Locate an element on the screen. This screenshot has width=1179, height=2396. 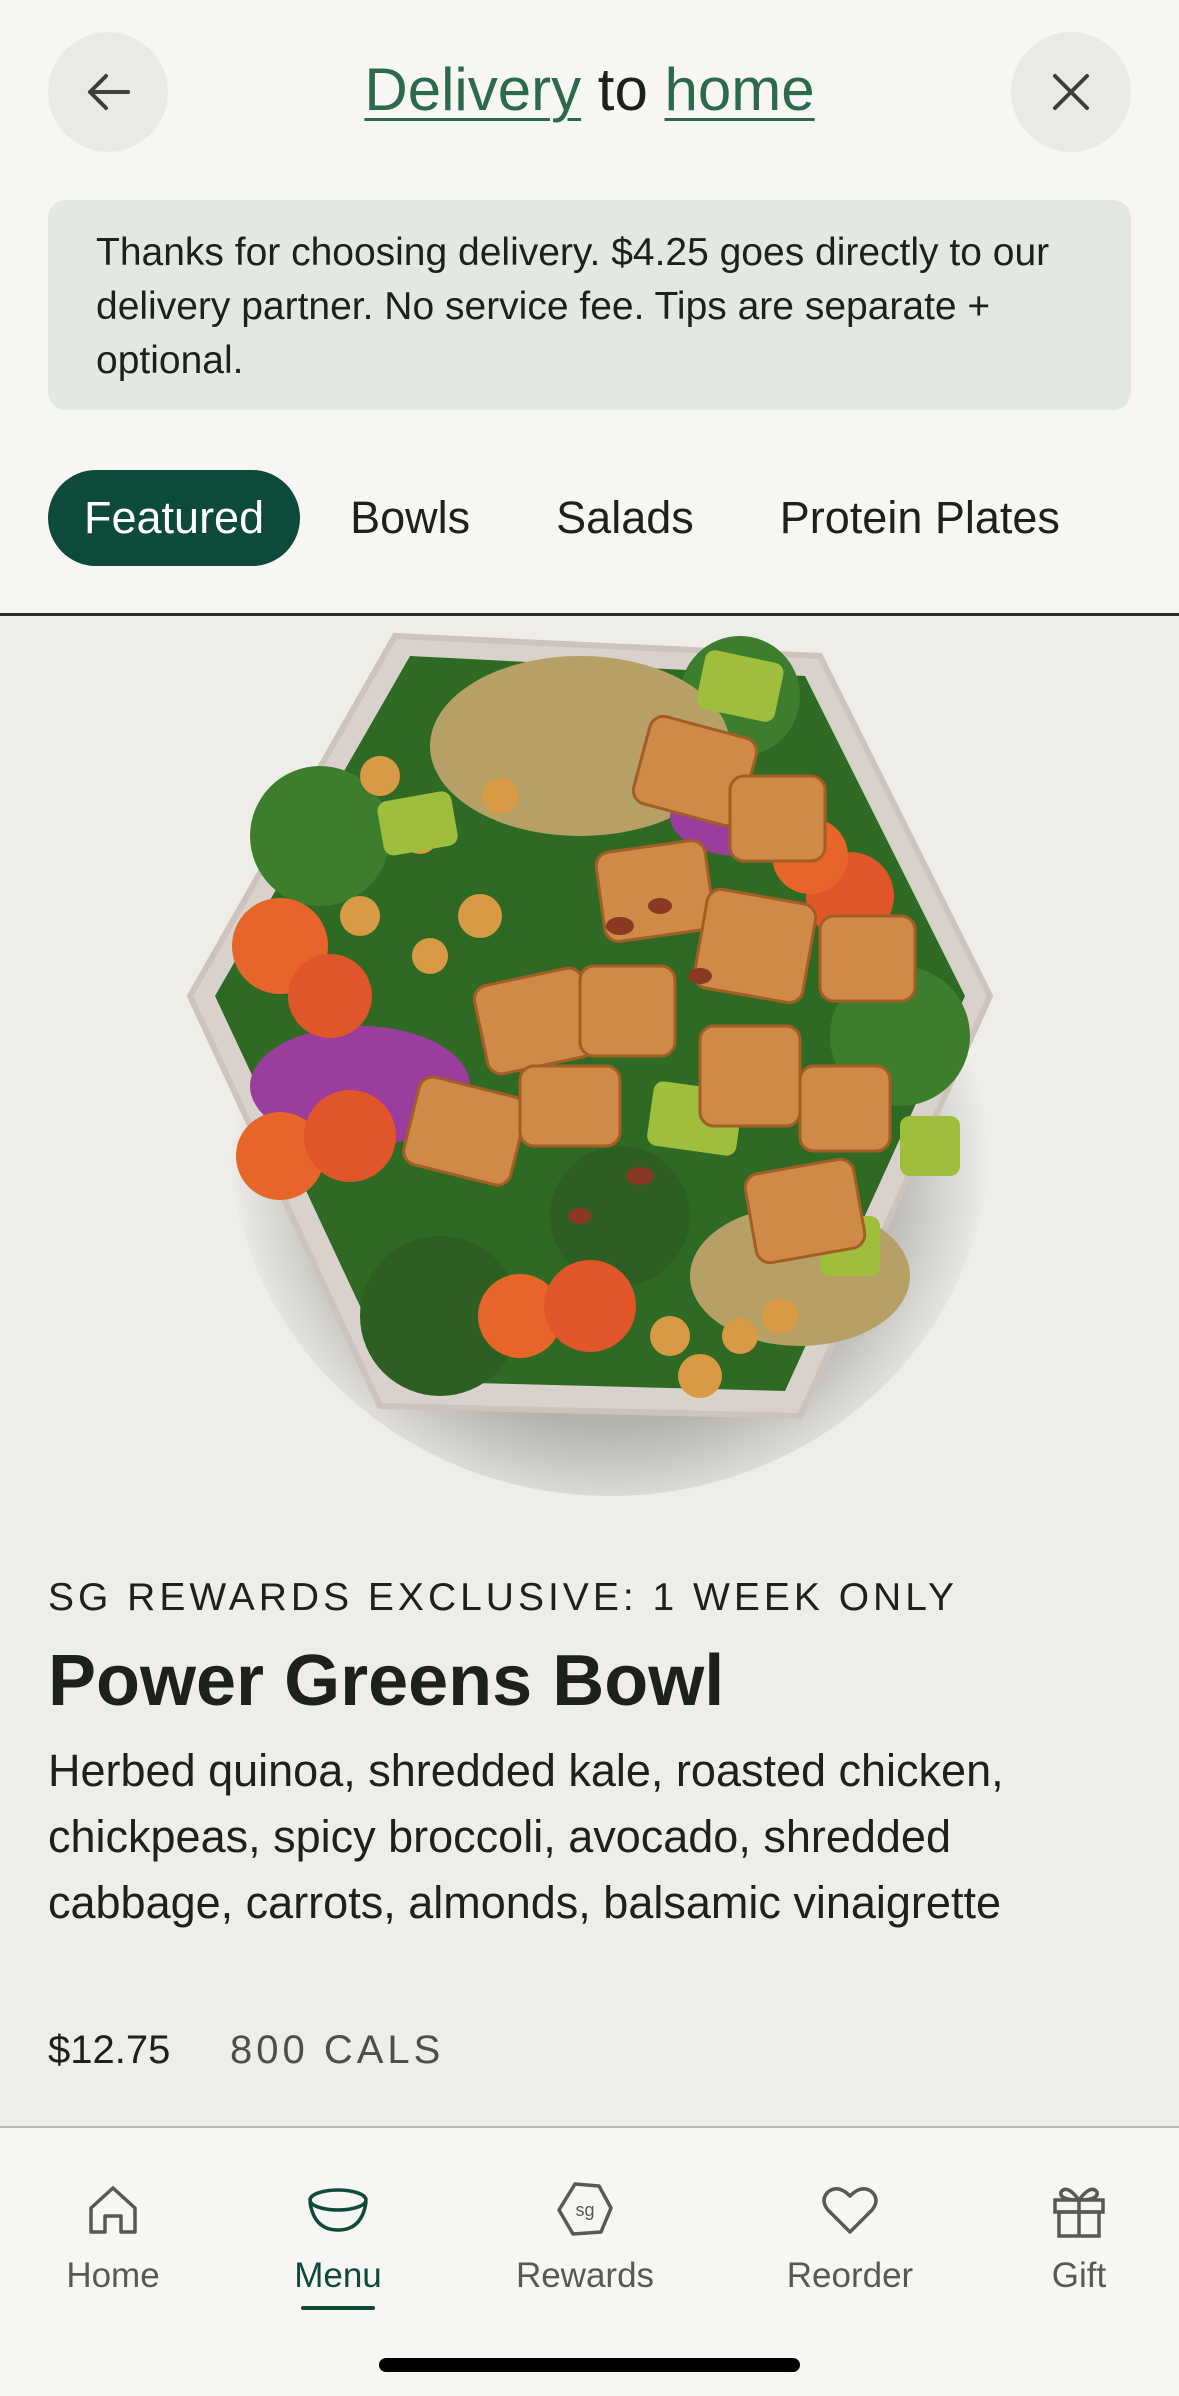
nav-rewards-label: Rewards is located at coordinates (585, 2275).